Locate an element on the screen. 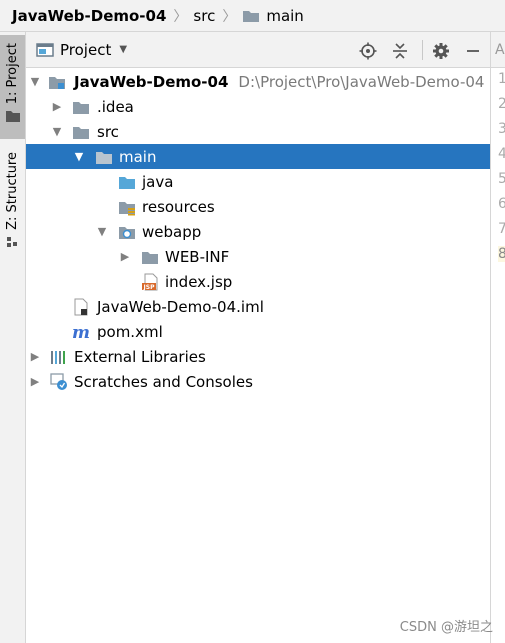  resources-folder-icon is located at coordinates (127, 208).